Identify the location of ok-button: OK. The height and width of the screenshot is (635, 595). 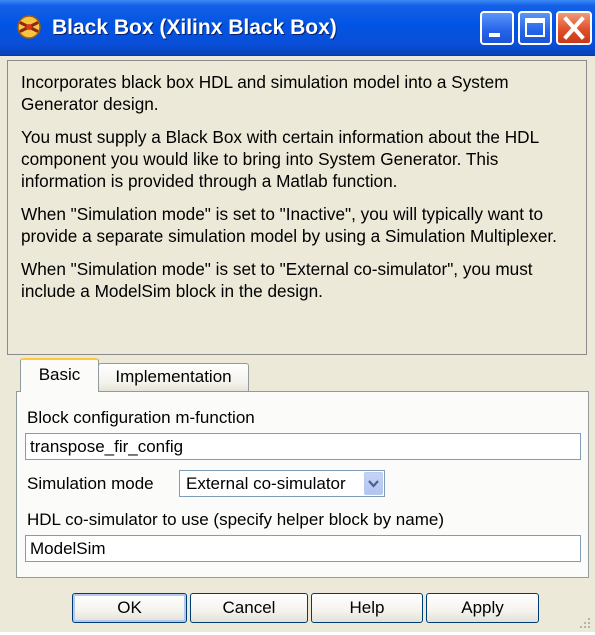
(129, 608).